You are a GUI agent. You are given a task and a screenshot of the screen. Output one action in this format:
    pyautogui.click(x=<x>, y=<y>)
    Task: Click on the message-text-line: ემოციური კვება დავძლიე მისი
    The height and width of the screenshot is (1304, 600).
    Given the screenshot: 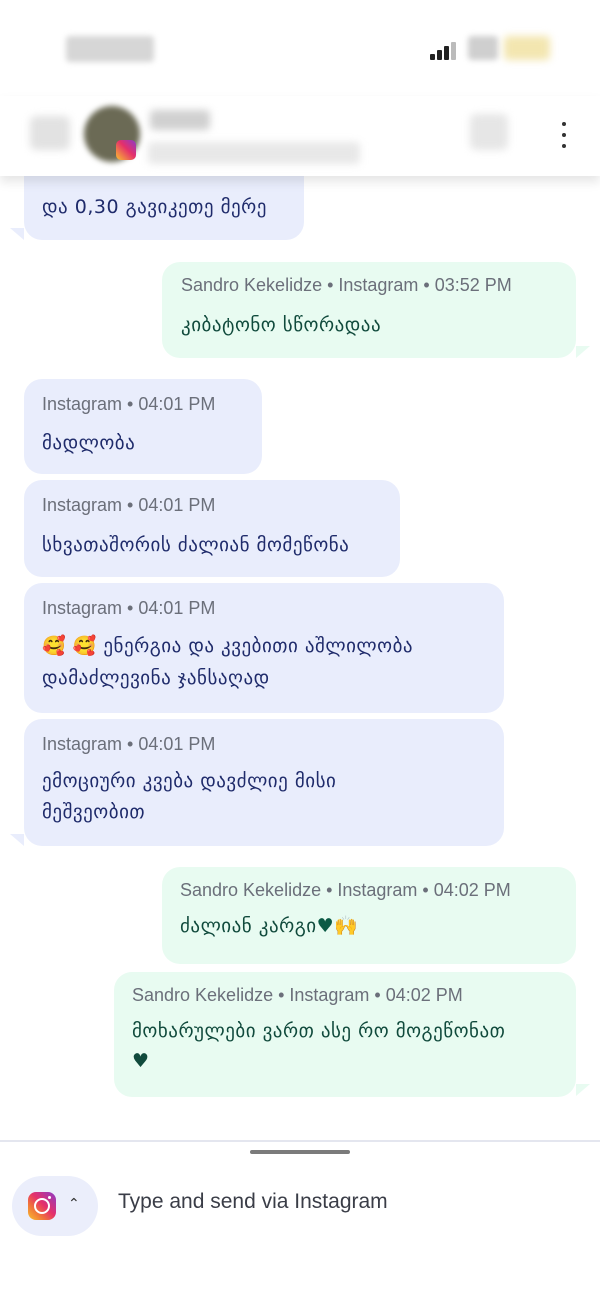 What is the action you would take?
    pyautogui.click(x=189, y=781)
    